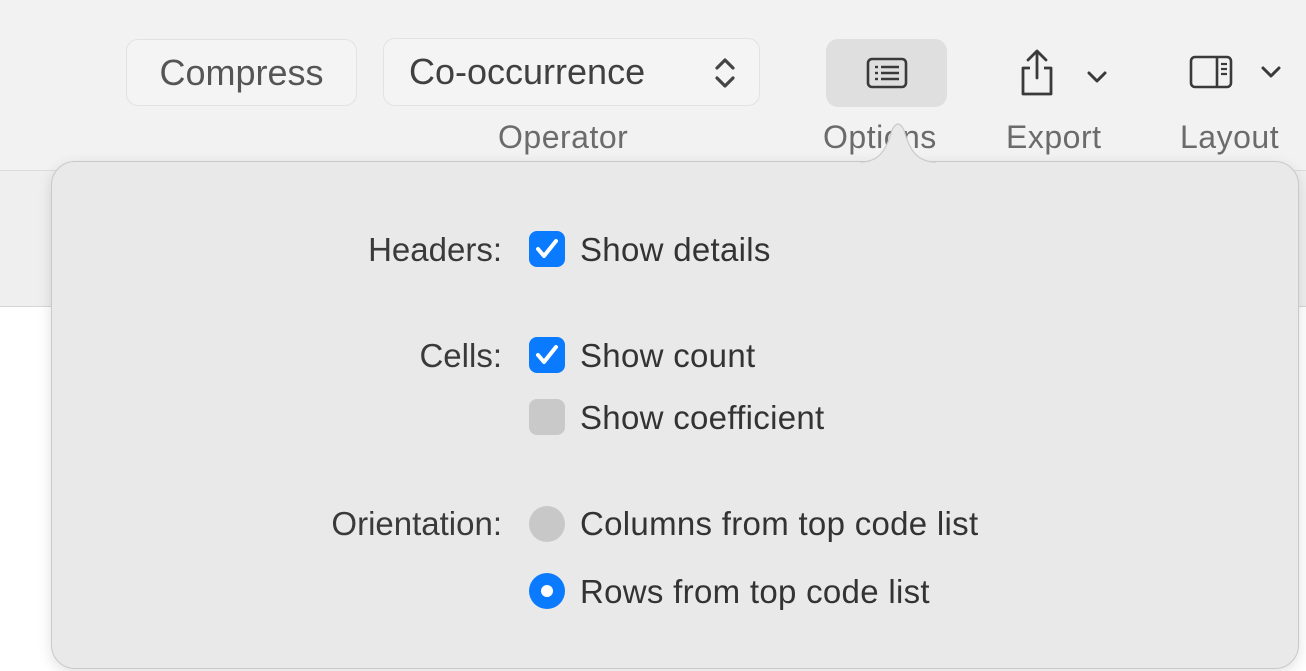  What do you see at coordinates (1070, 75) in the screenshot?
I see `export-button` at bounding box center [1070, 75].